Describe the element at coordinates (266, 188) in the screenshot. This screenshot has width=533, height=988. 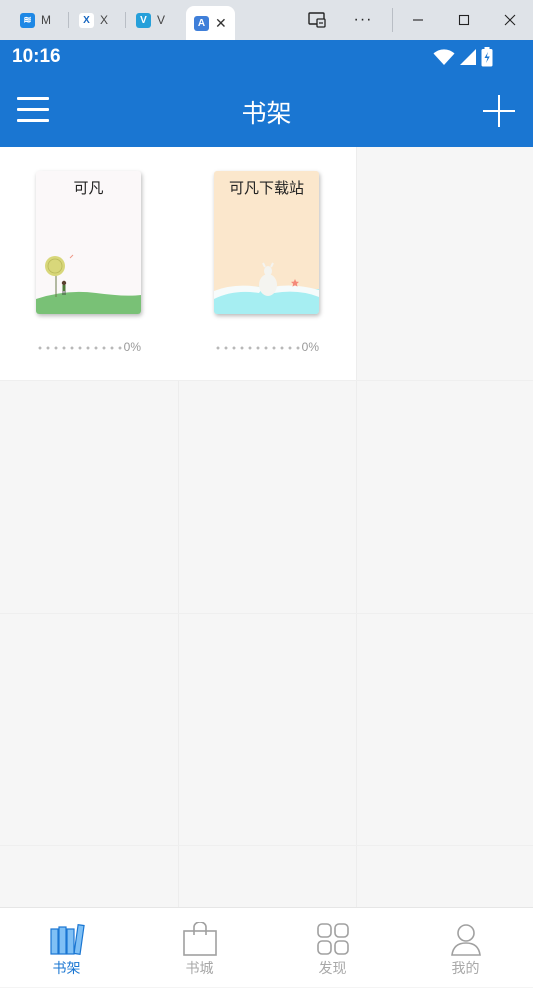
I see `book-cover-title: 可凡下载站` at that location.